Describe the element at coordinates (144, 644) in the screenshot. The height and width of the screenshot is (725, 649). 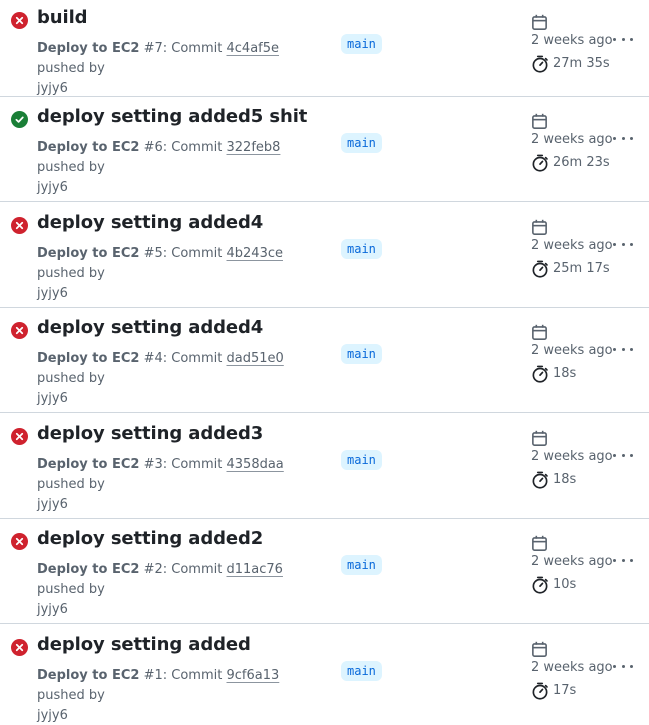
I see `run-title-link: deploy setting added` at that location.